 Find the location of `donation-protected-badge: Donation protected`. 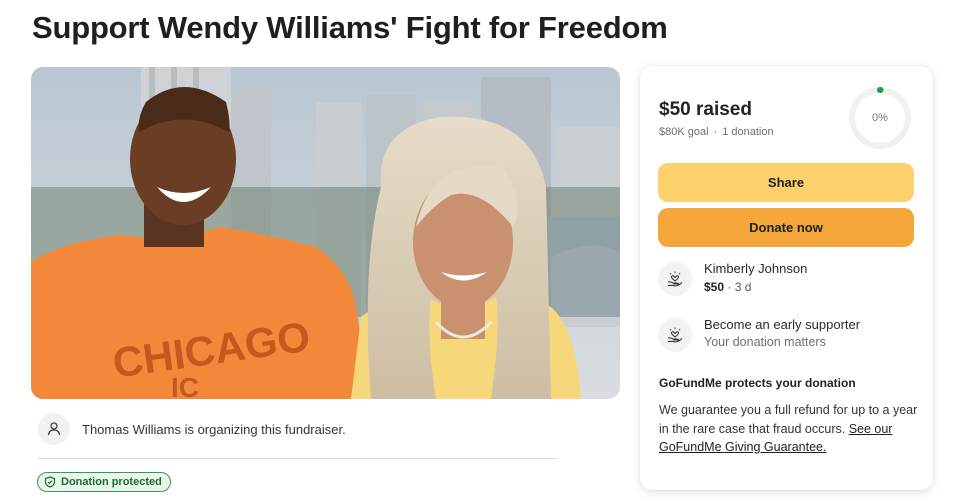

donation-protected-badge: Donation protected is located at coordinates (104, 482).